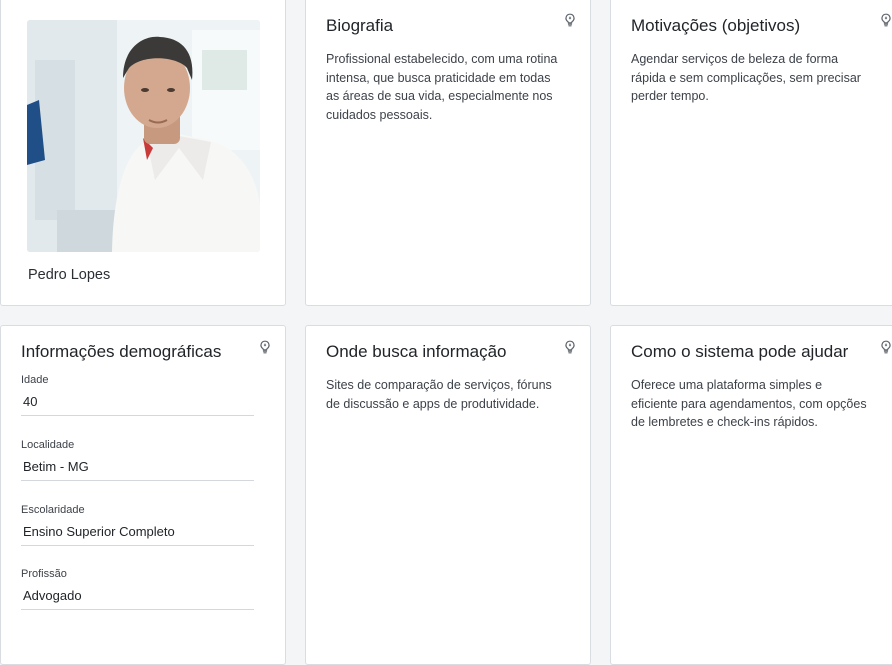 The width and height of the screenshot is (892, 665). I want to click on field-location: Localidade Betim - MG, so click(137, 460).